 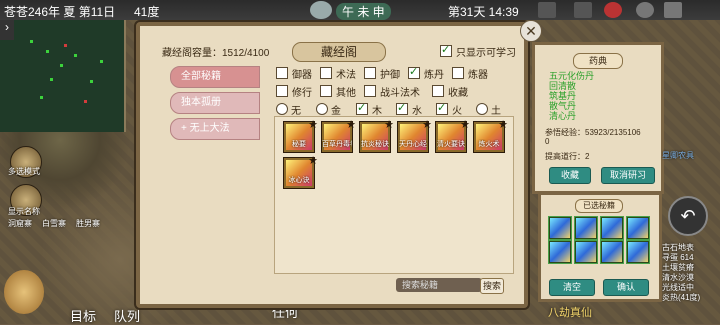 I want to click on message-icon, so click(x=583, y=10).